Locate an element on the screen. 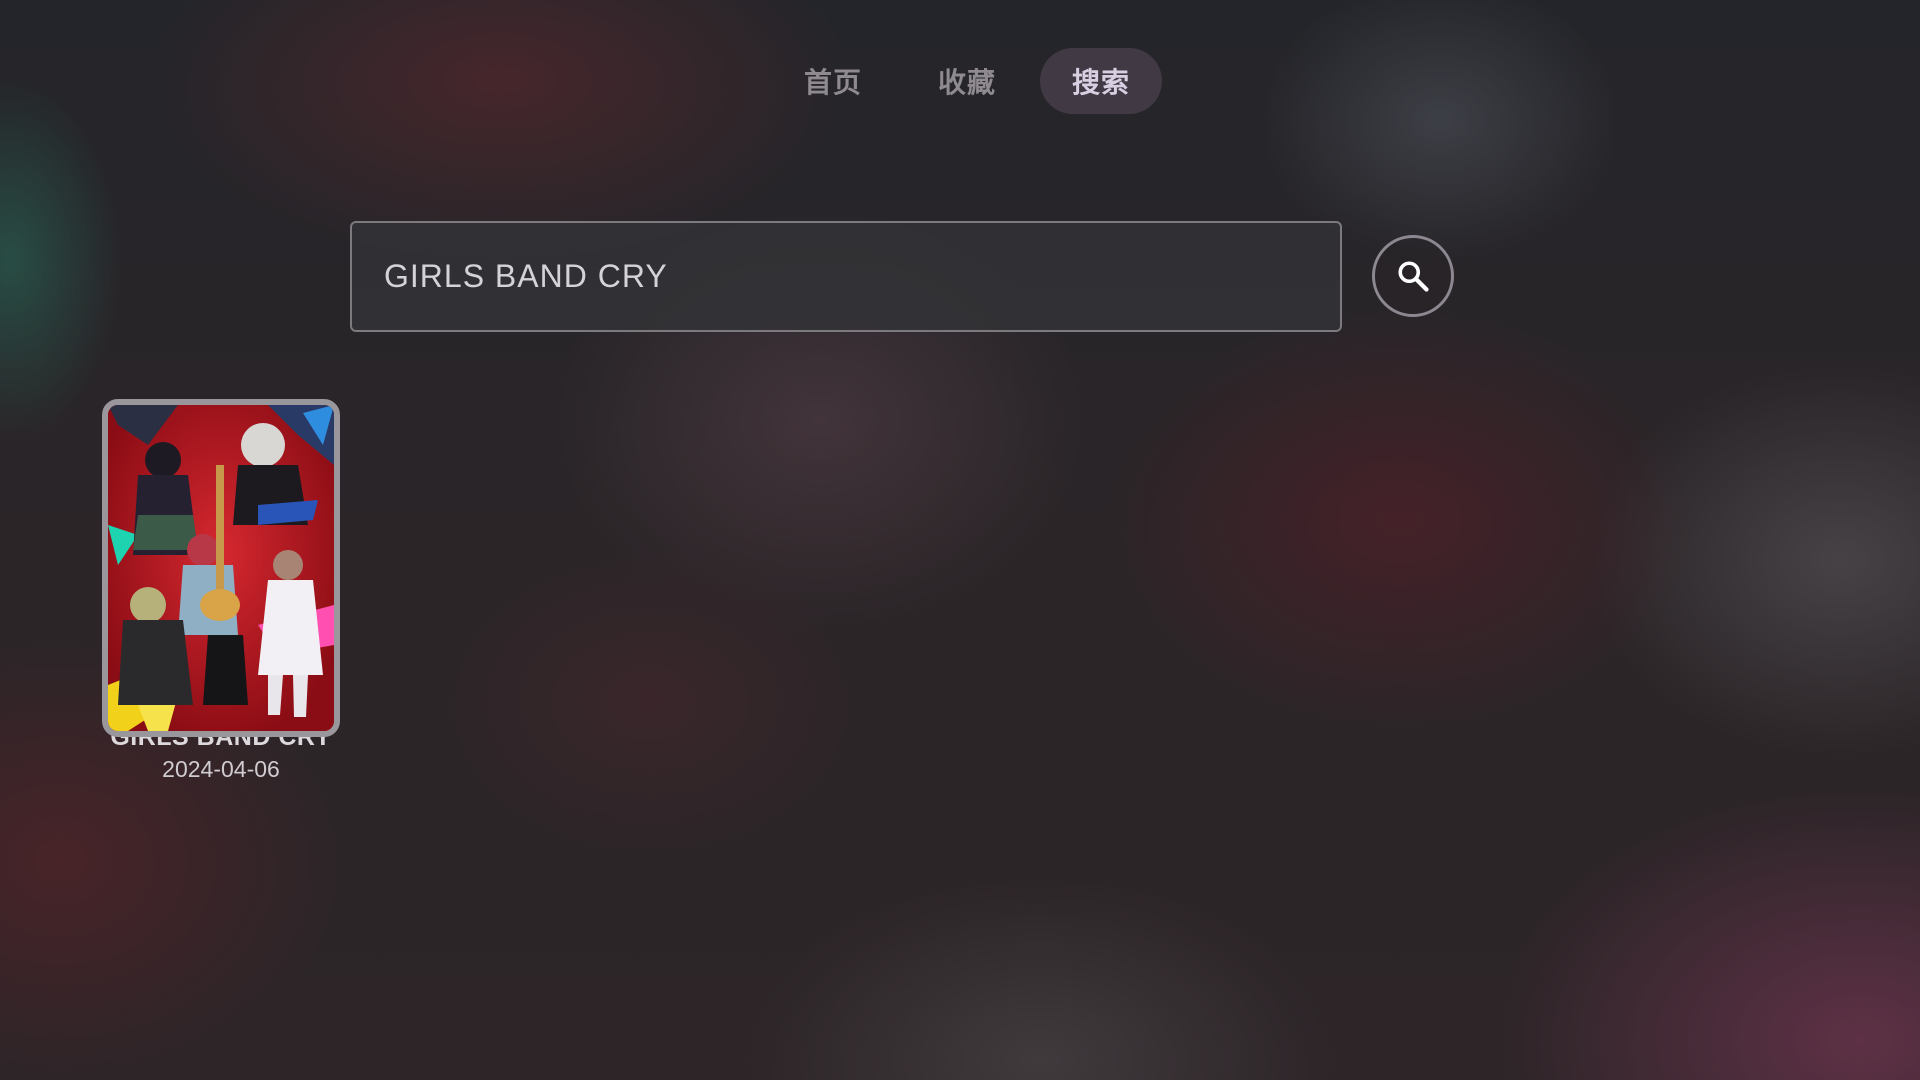 The image size is (1920, 1080). poster-image is located at coordinates (221, 568).